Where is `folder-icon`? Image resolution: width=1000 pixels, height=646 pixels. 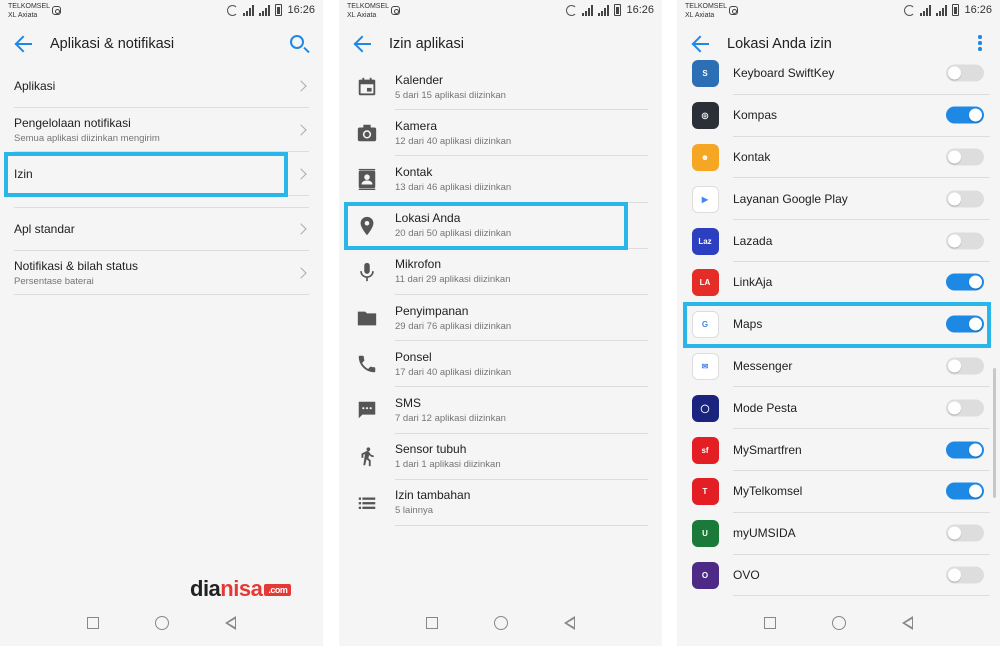
folder-icon is located at coordinates (367, 318).